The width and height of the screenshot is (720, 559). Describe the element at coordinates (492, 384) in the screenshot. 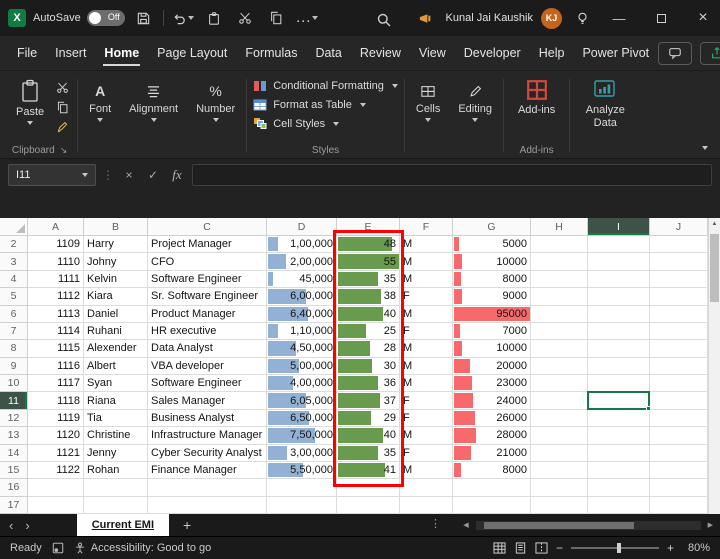

I see `cell-G10: 23000` at that location.